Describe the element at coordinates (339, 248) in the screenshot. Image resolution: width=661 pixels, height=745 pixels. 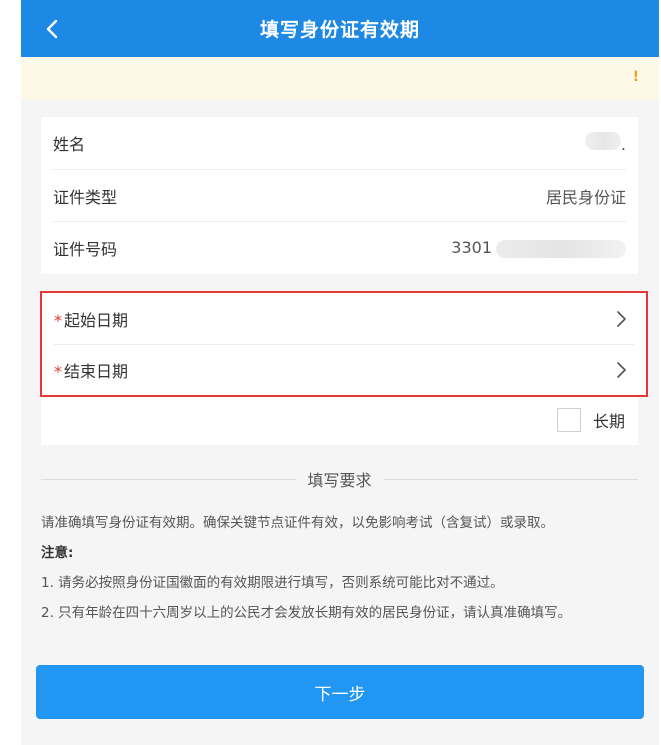
I see `id-number-row: 证件号码 3301` at that location.